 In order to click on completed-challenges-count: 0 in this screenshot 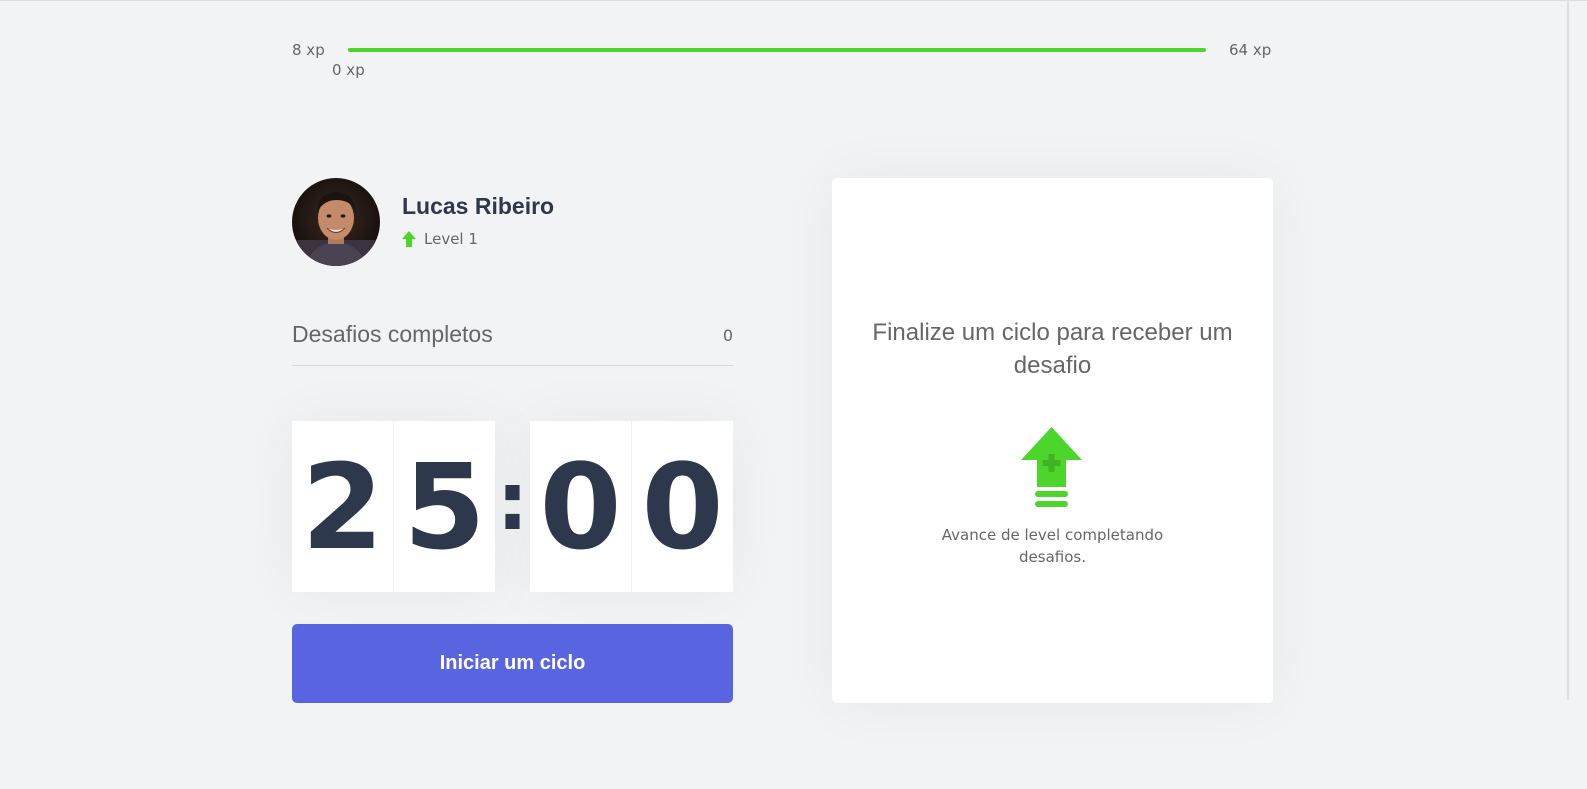, I will do `click(727, 335)`.